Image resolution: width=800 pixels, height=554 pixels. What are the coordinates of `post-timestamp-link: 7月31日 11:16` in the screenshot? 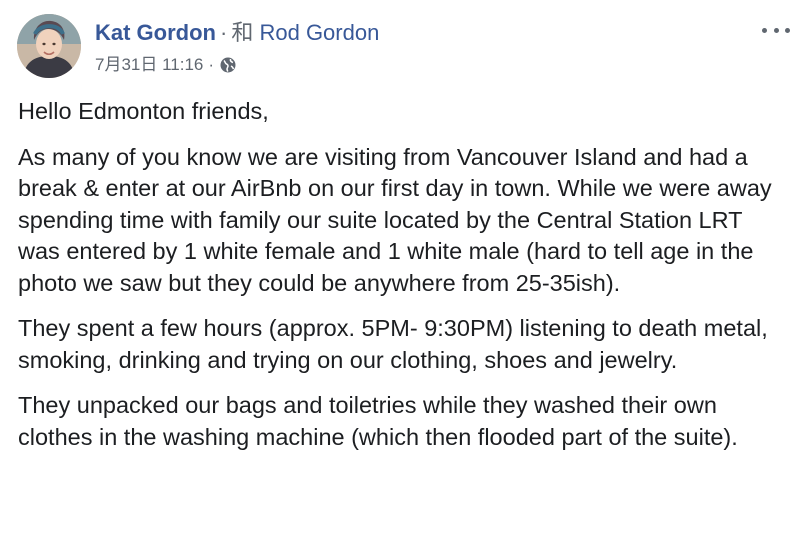 It's located at (149, 65).